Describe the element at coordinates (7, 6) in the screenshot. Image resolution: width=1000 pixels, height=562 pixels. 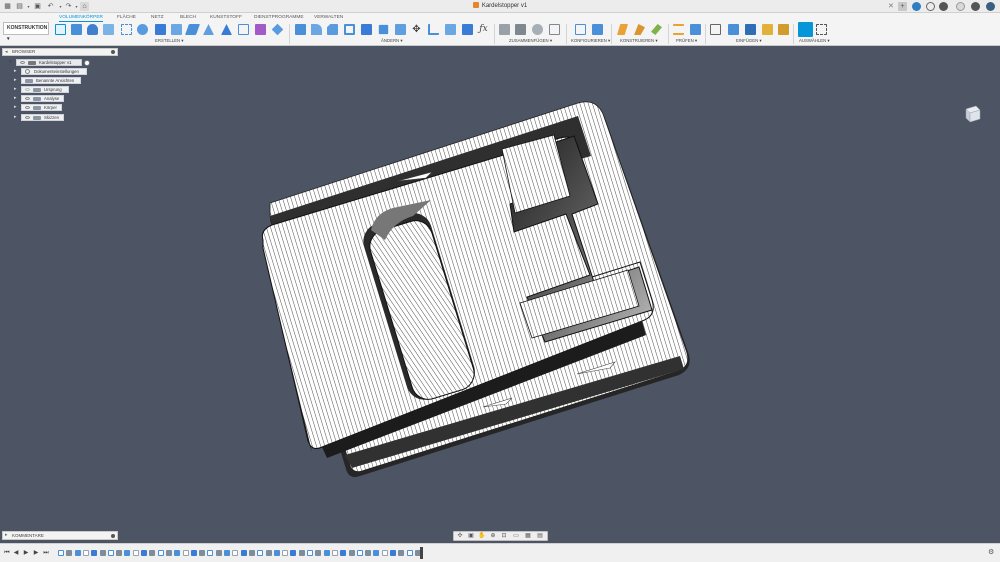
I see `grid-menu-icon: ▦` at that location.